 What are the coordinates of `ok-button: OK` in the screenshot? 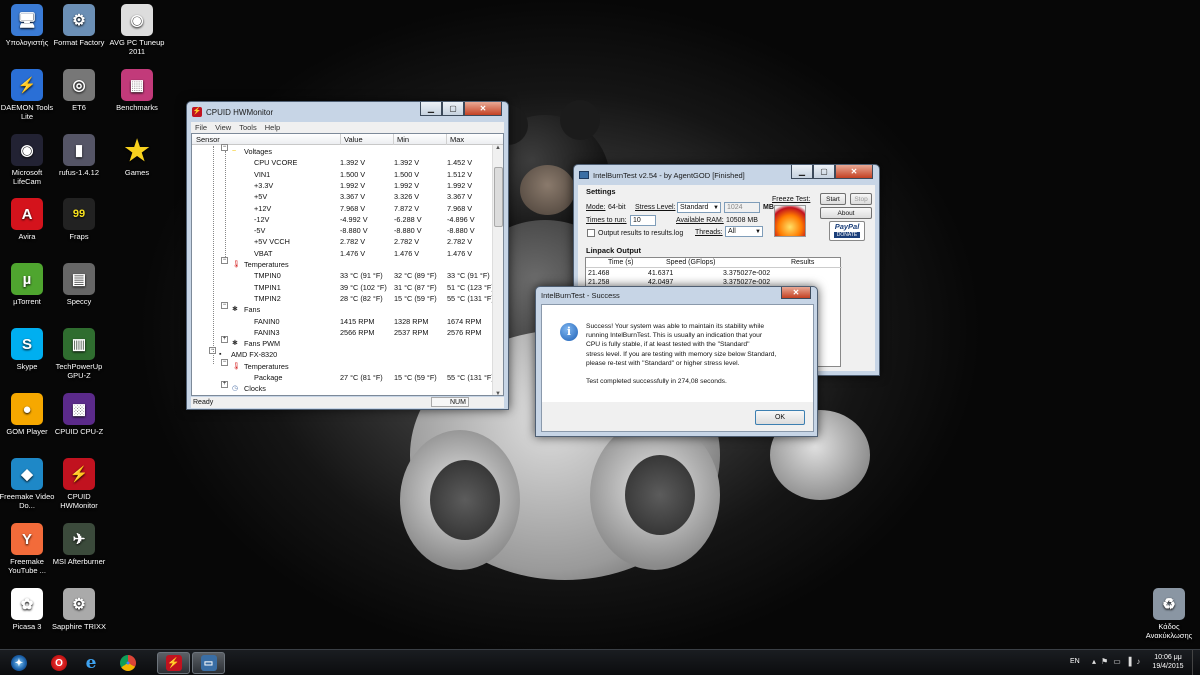 It's located at (780, 417).